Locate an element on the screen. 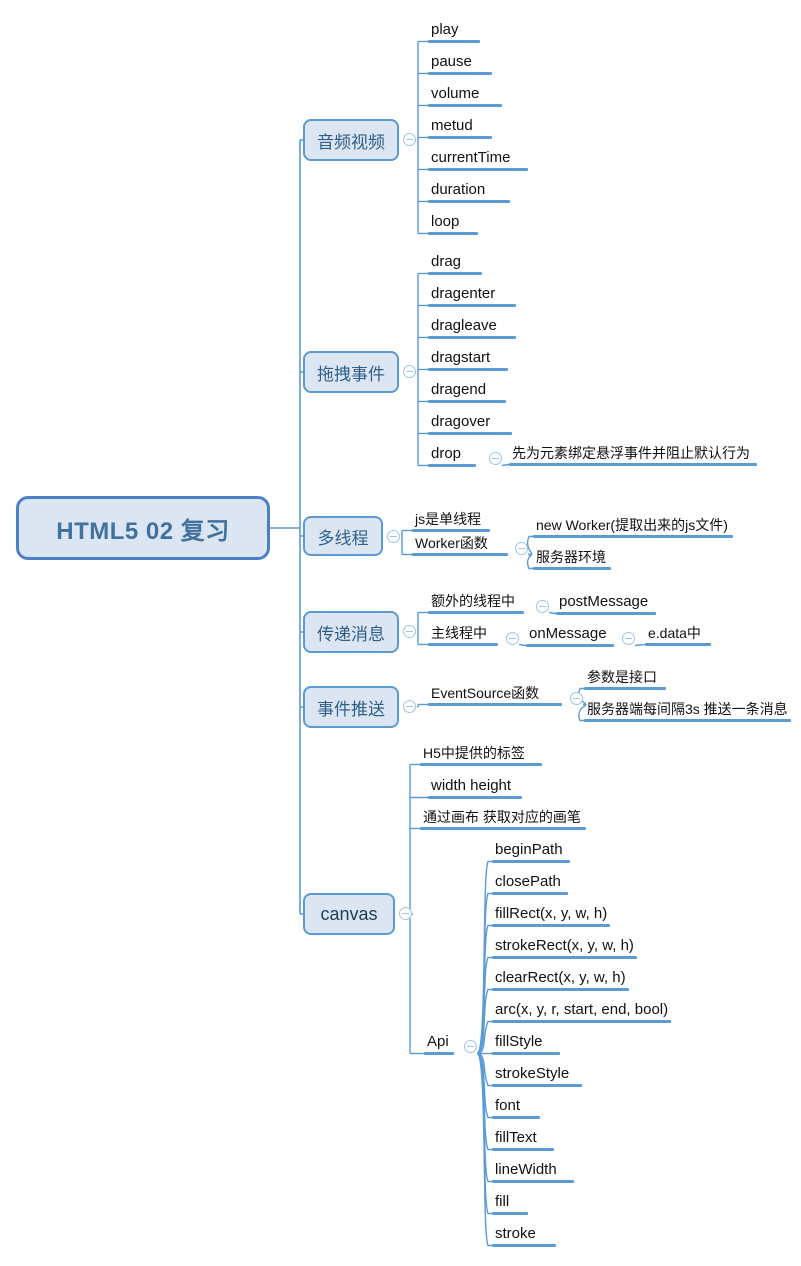 The height and width of the screenshot is (1266, 801). leaf-node-font: font is located at coordinates (516, 1108).